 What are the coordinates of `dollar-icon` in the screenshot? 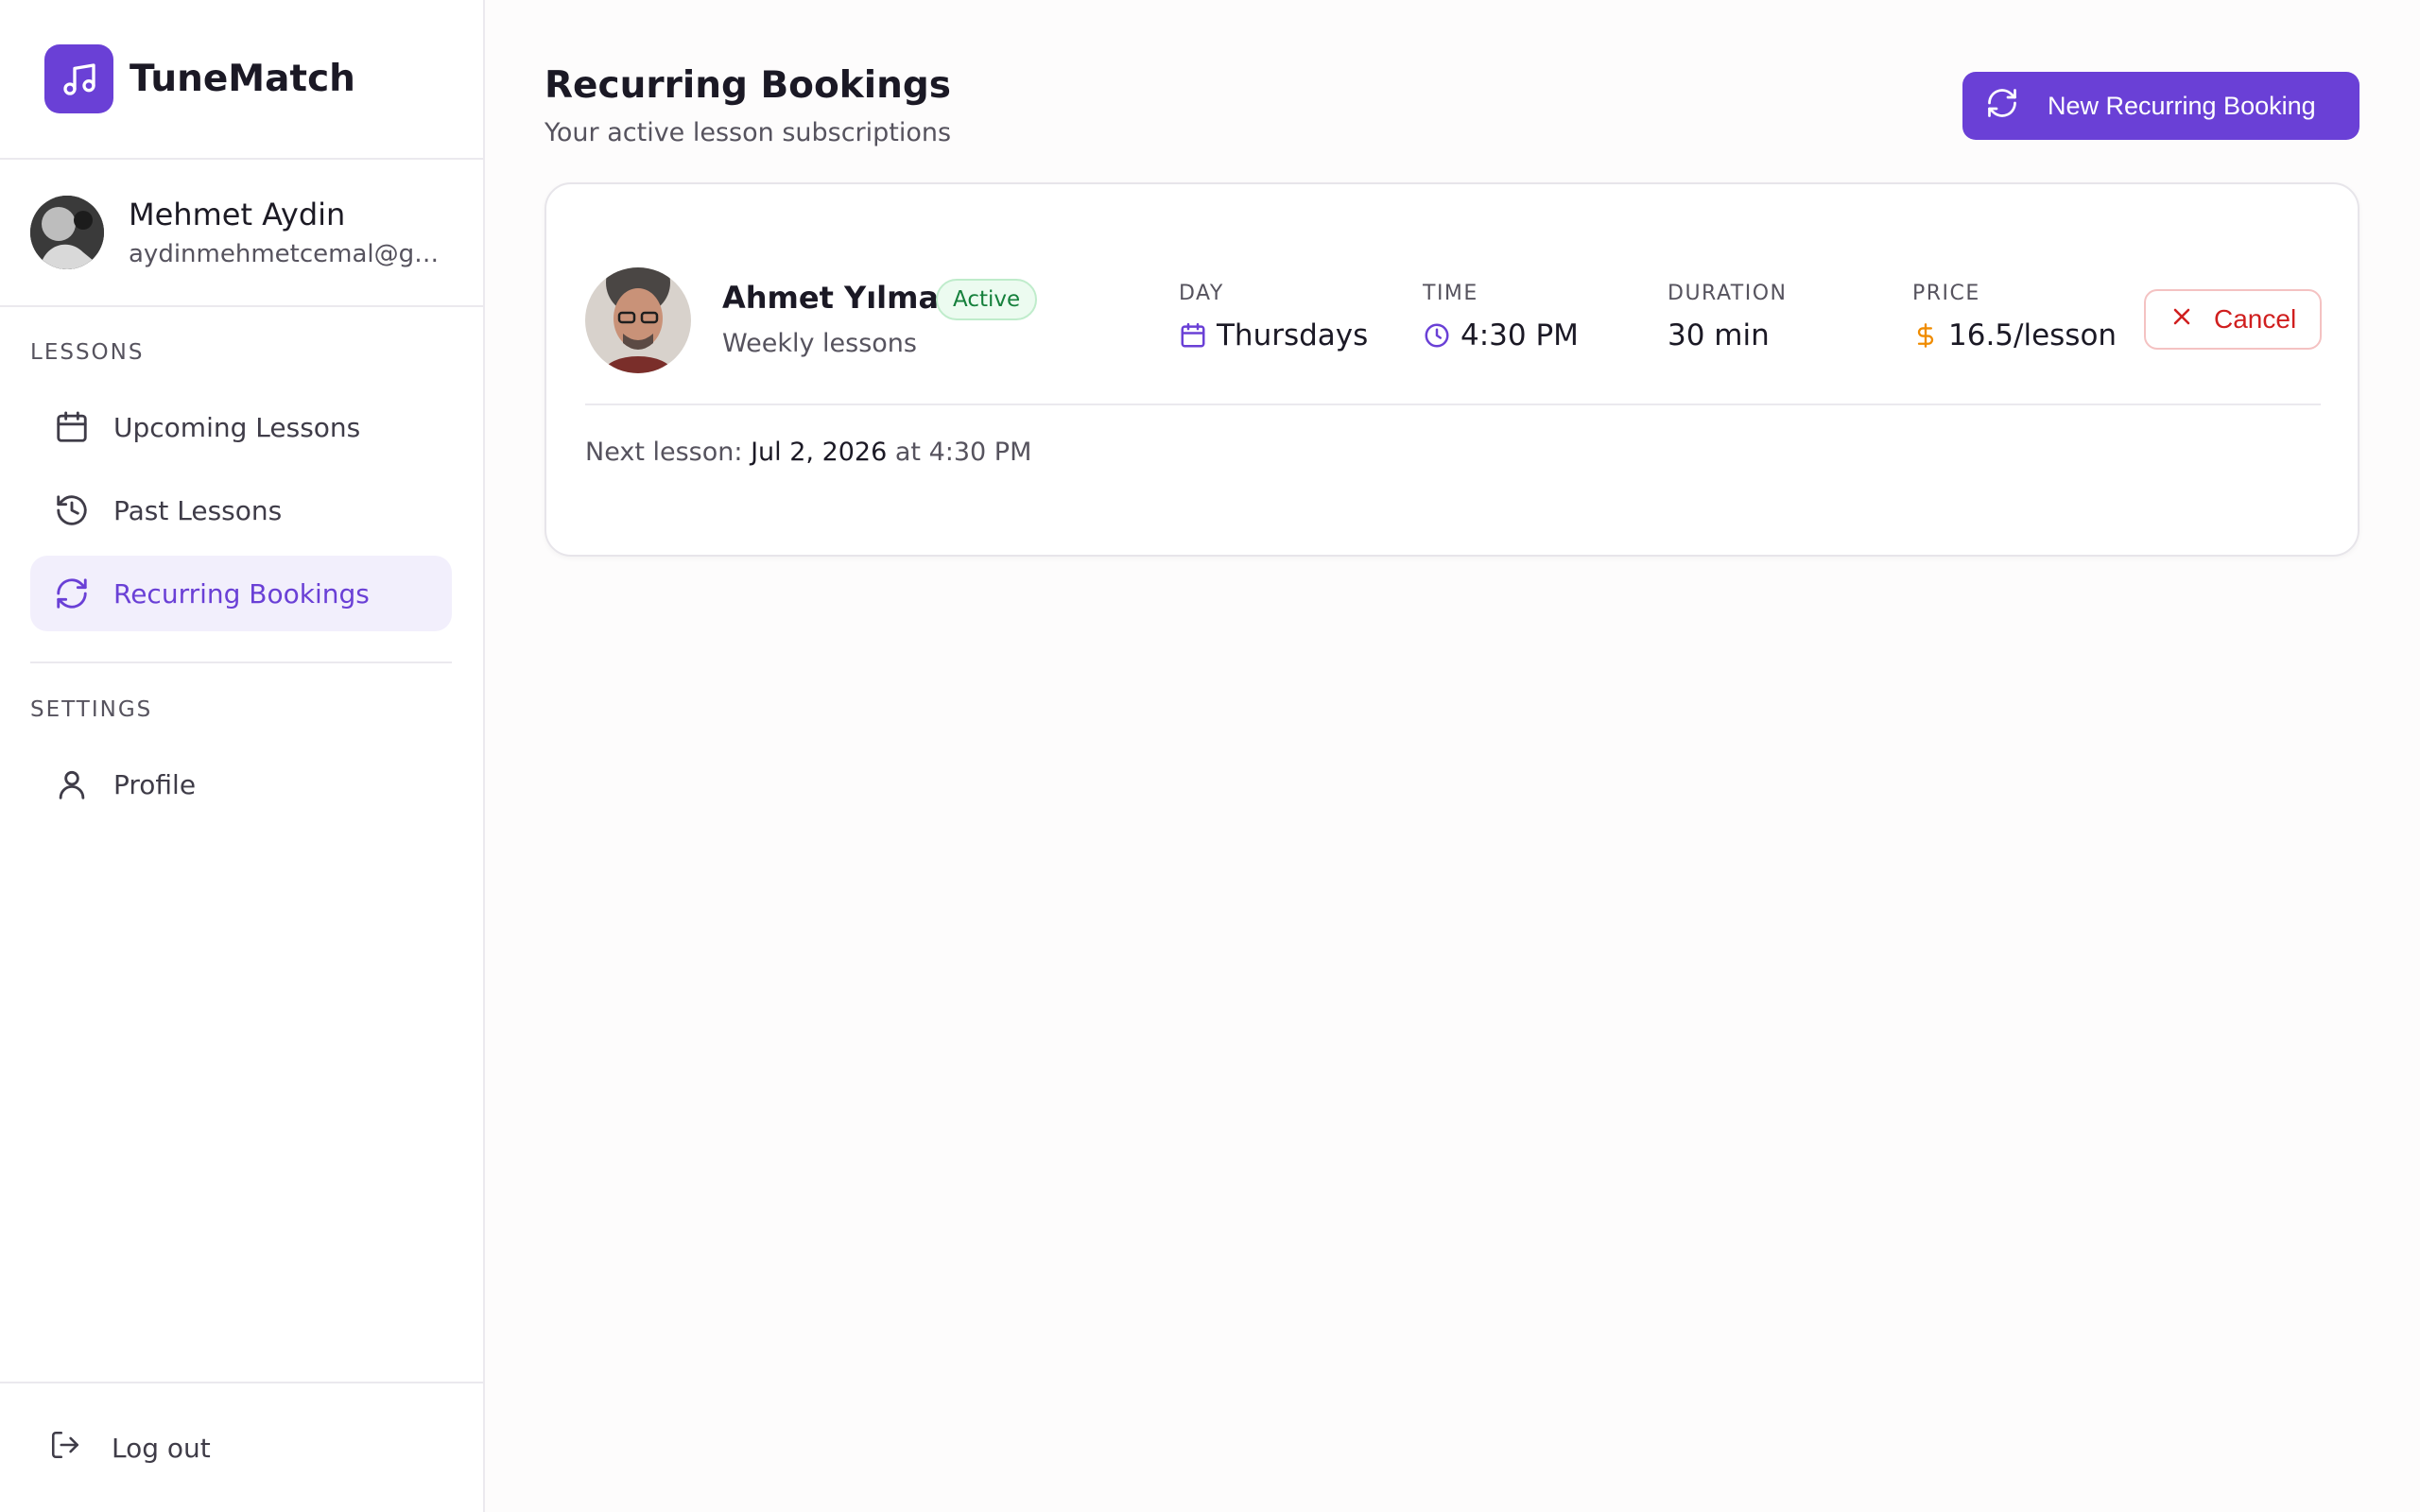 It's located at (1925, 335).